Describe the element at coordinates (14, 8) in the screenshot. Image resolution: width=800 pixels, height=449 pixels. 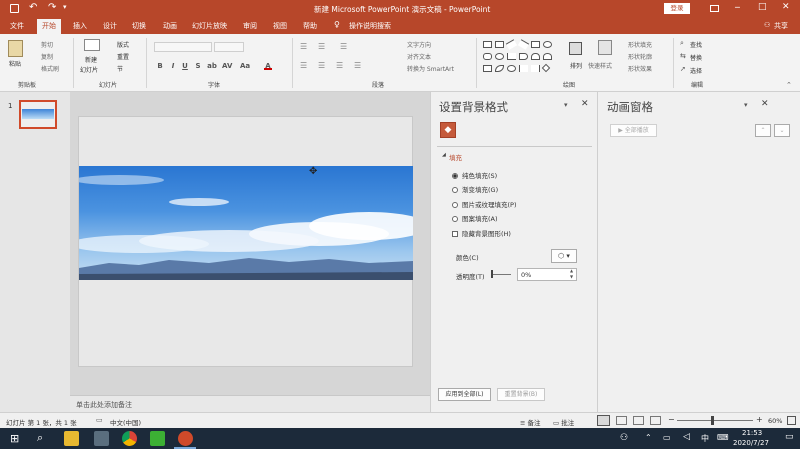
I see `save-icon` at that location.